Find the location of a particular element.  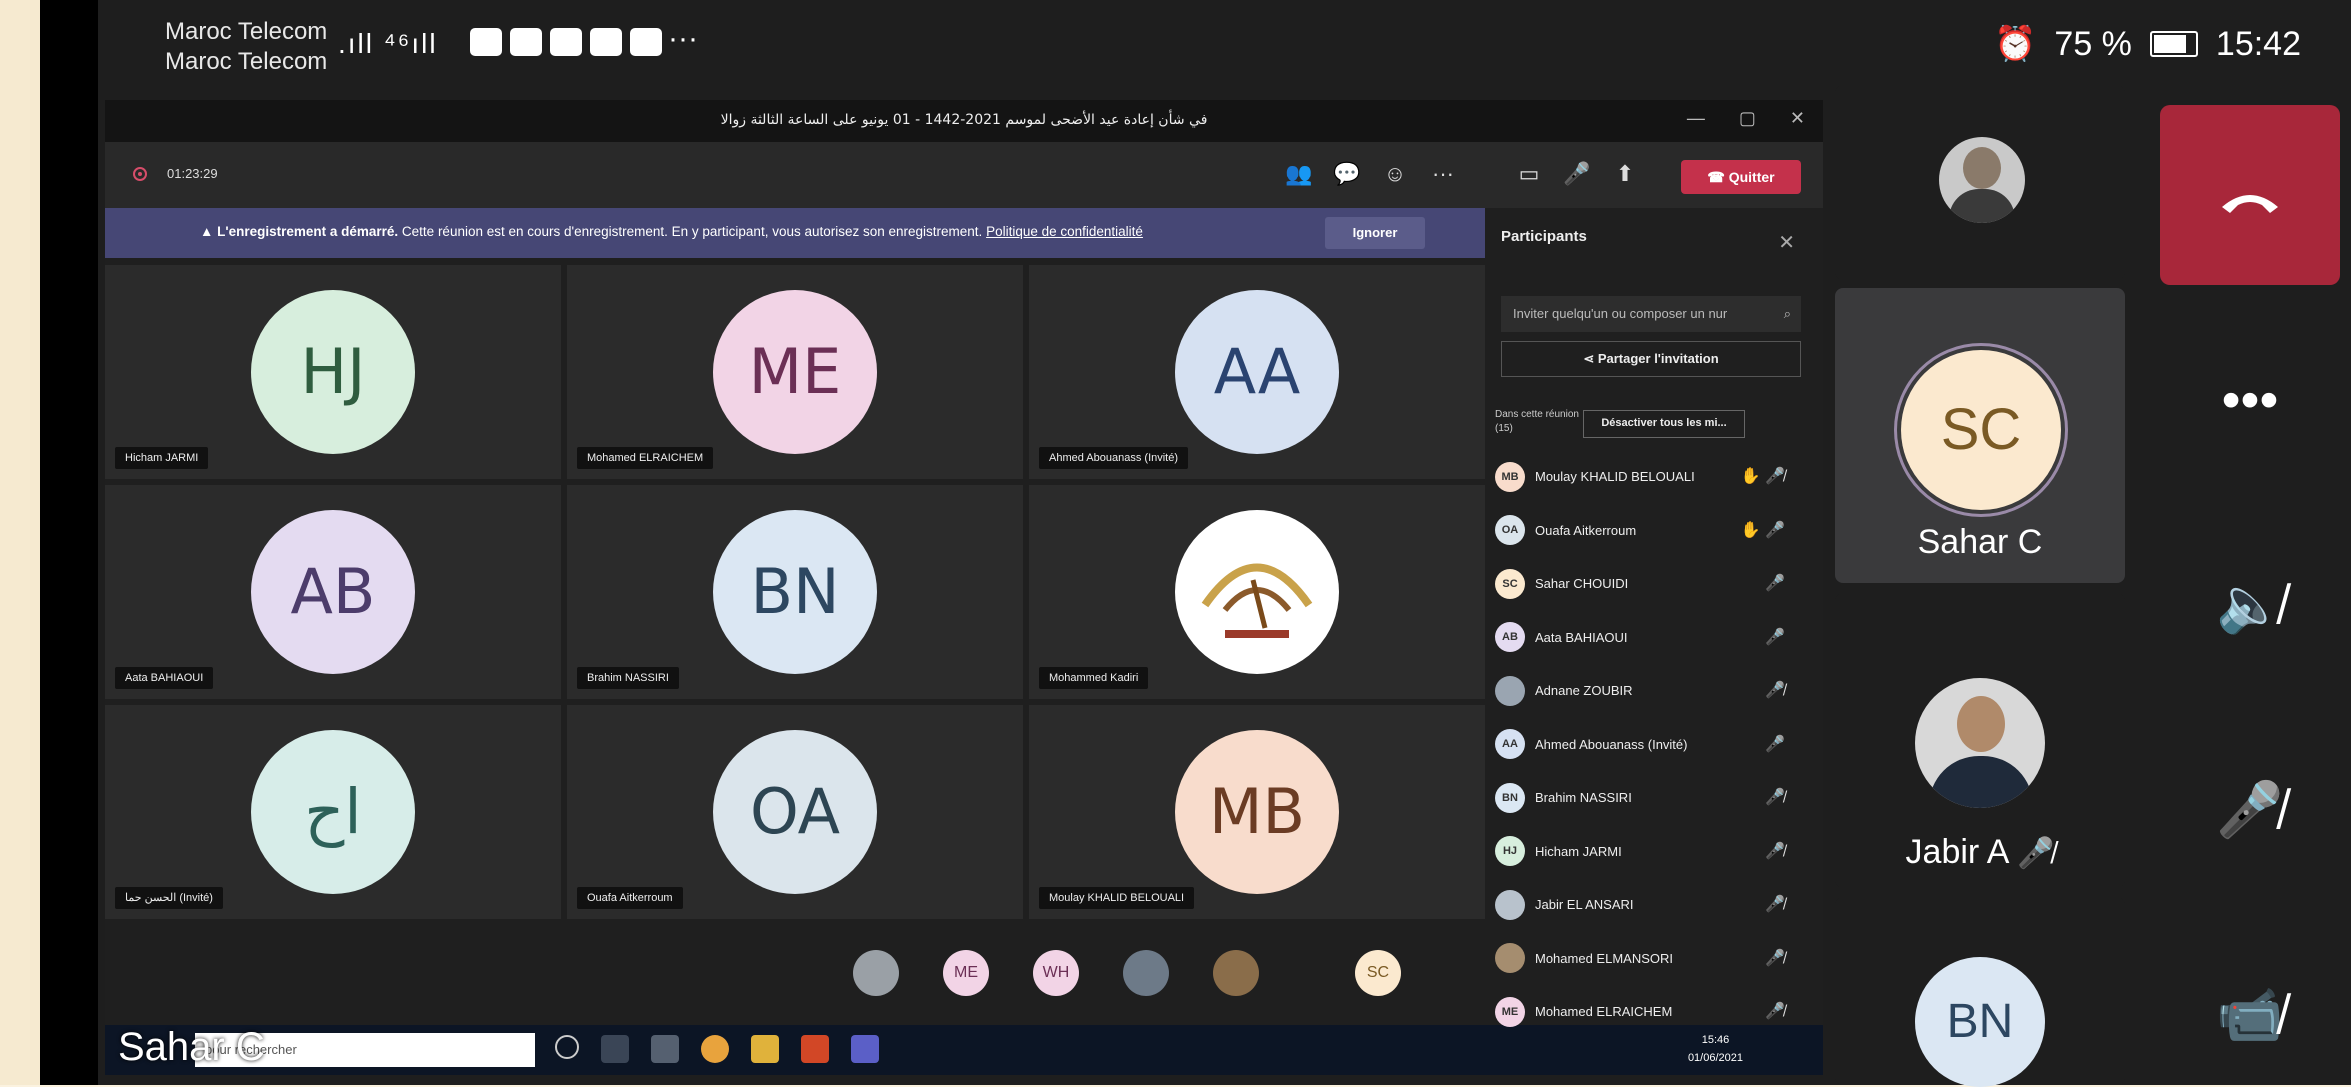

mic-icon: 🎤 is located at coordinates (1577, 174).